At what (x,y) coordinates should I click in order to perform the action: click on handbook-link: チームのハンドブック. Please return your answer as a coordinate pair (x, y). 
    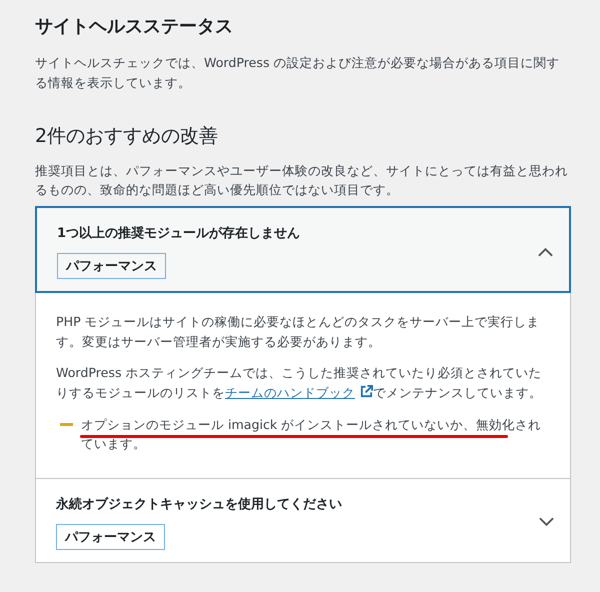
    Looking at the image, I should click on (299, 392).